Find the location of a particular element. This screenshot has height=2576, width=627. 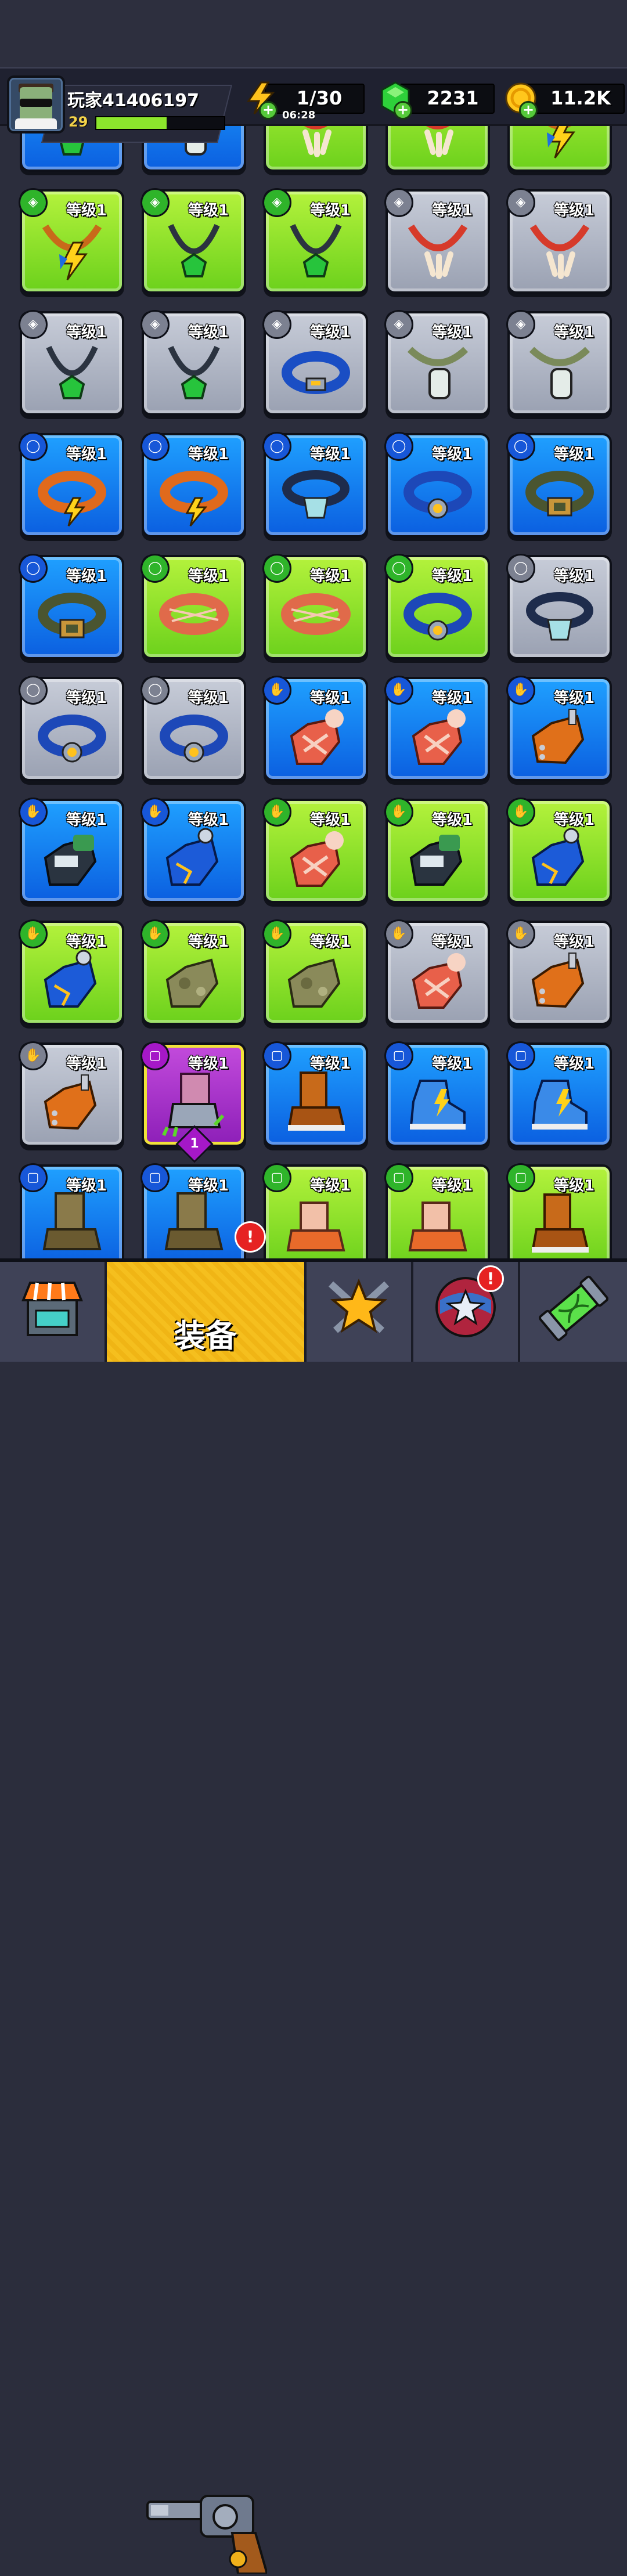

gold-buckle-belt-icon is located at coordinates (438, 614).